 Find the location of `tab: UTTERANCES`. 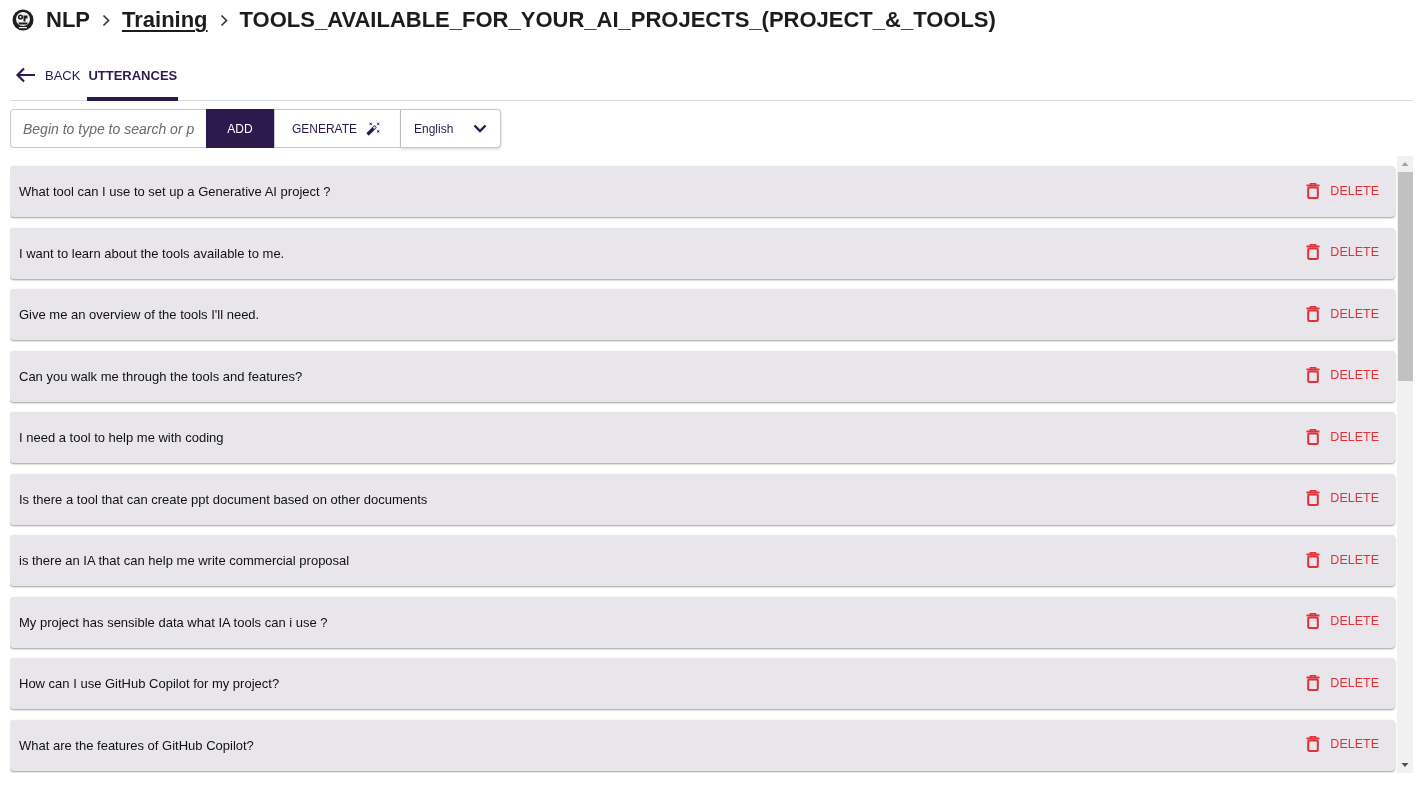

tab: UTTERANCES is located at coordinates (133, 75).